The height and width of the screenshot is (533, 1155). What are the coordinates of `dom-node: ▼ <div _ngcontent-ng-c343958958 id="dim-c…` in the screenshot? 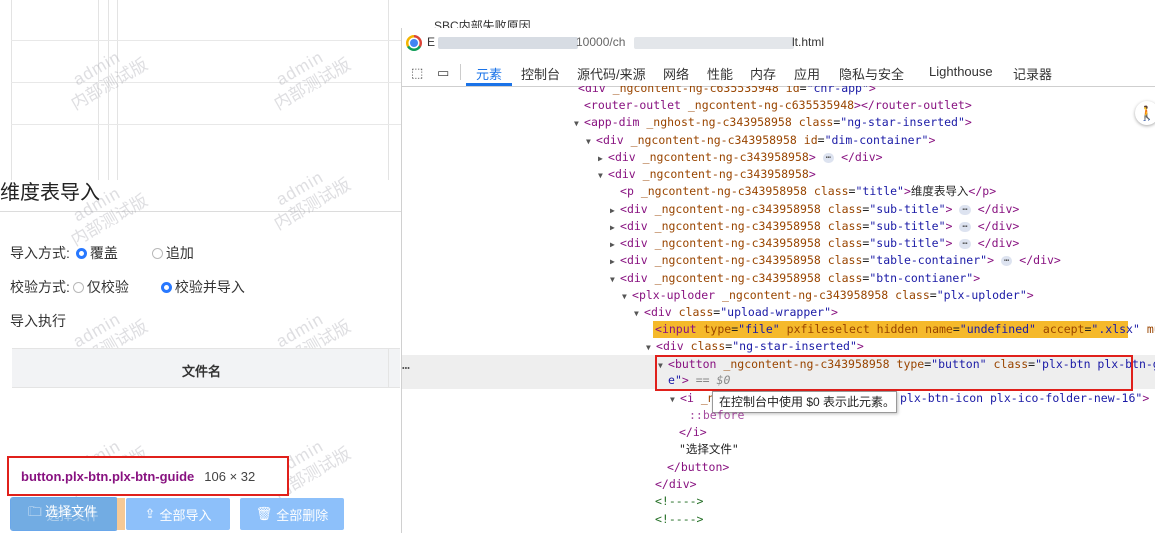 It's located at (760, 140).